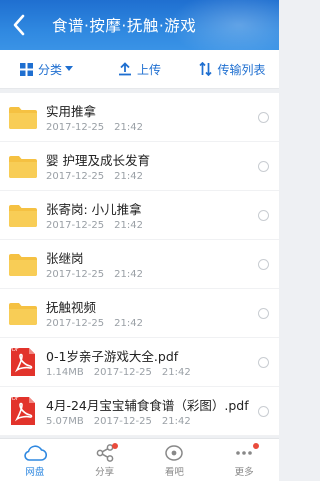 This screenshot has width=320, height=481. Describe the element at coordinates (174, 453) in the screenshot. I see `eye-icon` at that location.